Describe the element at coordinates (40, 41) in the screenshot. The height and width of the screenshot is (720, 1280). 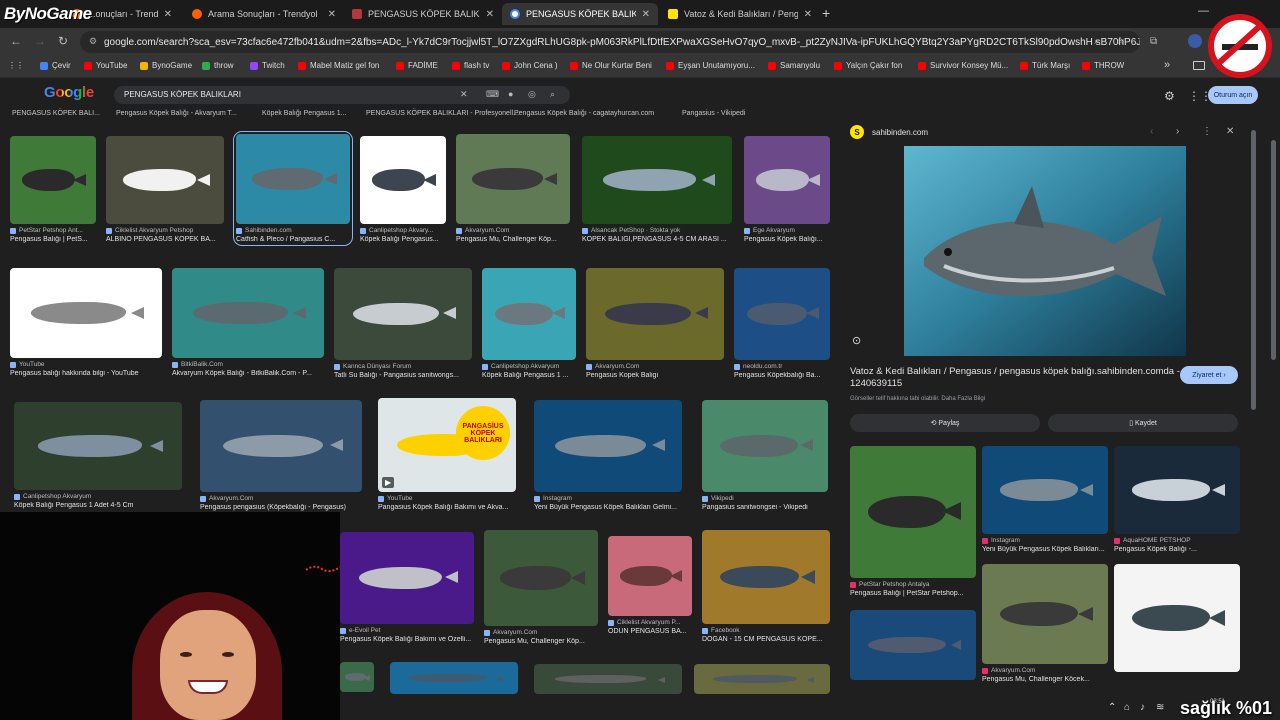
I see `forward-icon: →` at that location.